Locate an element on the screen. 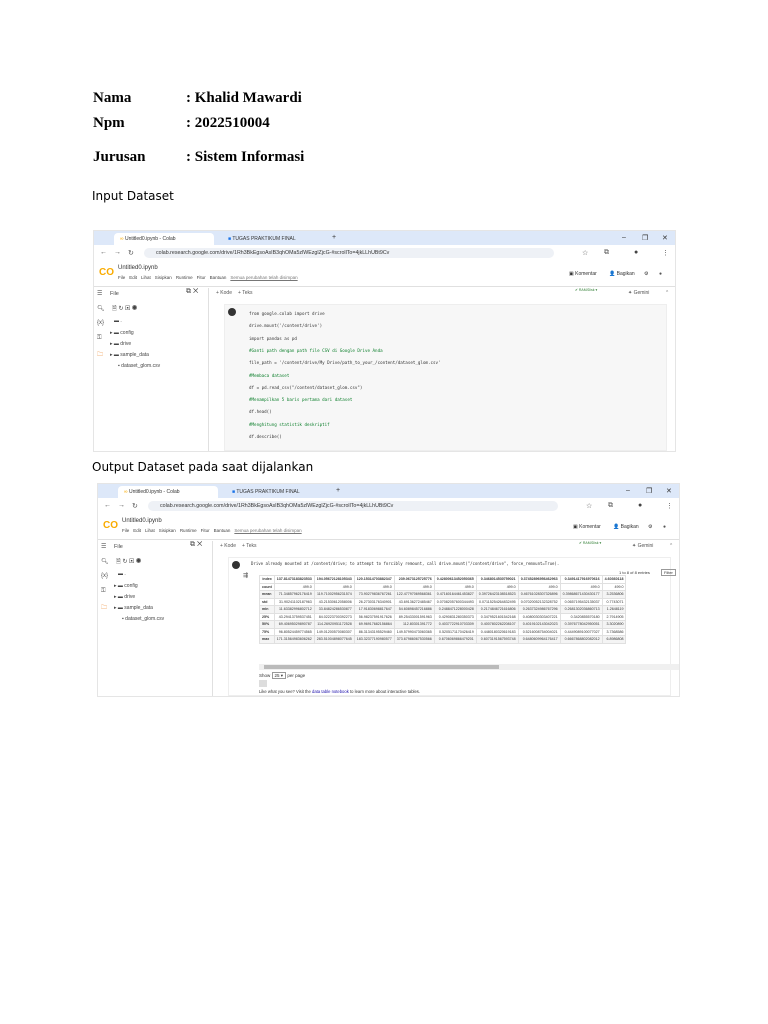 Image resolution: width=768 pixels, height=1024 pixels. table-icon-button is located at coordinates (263, 683).